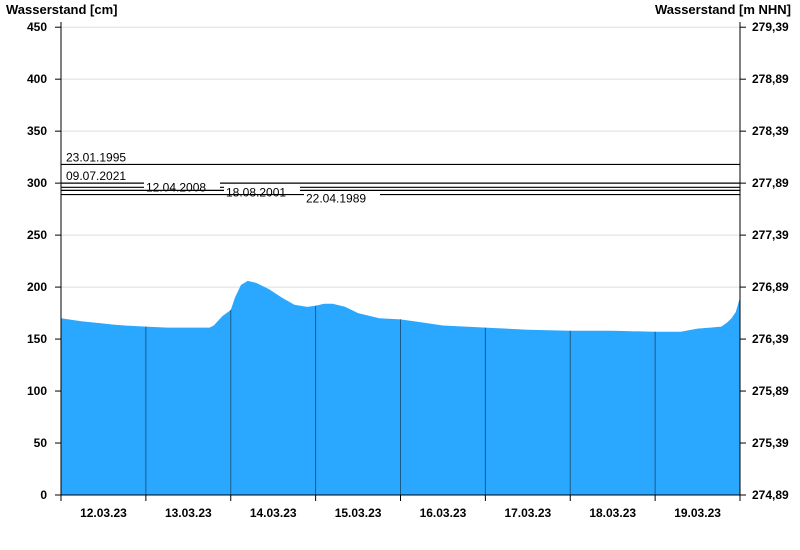 The height and width of the screenshot is (550, 800). I want to click on left-tick-label-8: 400, so click(37, 79).